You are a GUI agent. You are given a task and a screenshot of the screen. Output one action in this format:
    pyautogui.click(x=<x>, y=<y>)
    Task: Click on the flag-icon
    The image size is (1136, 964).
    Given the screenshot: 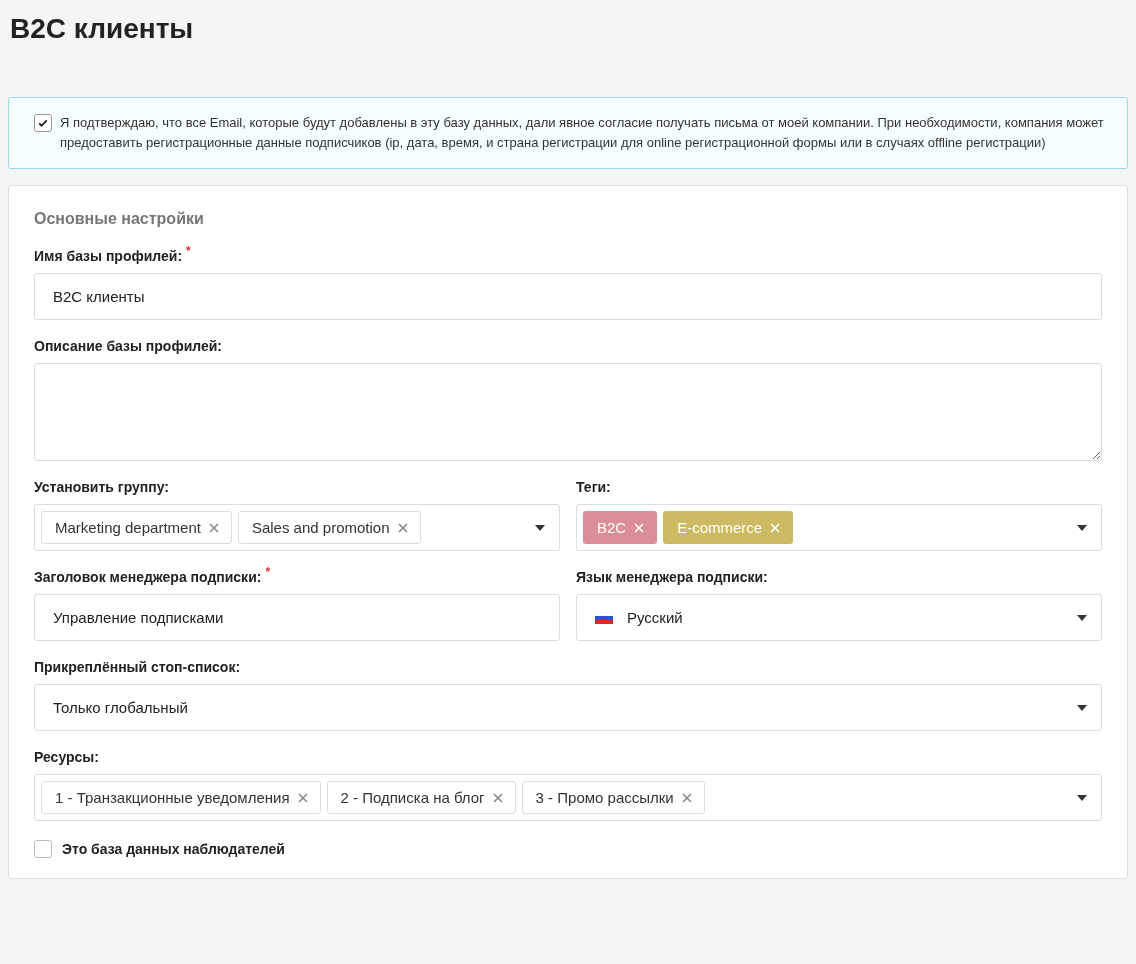 What is the action you would take?
    pyautogui.click(x=604, y=617)
    